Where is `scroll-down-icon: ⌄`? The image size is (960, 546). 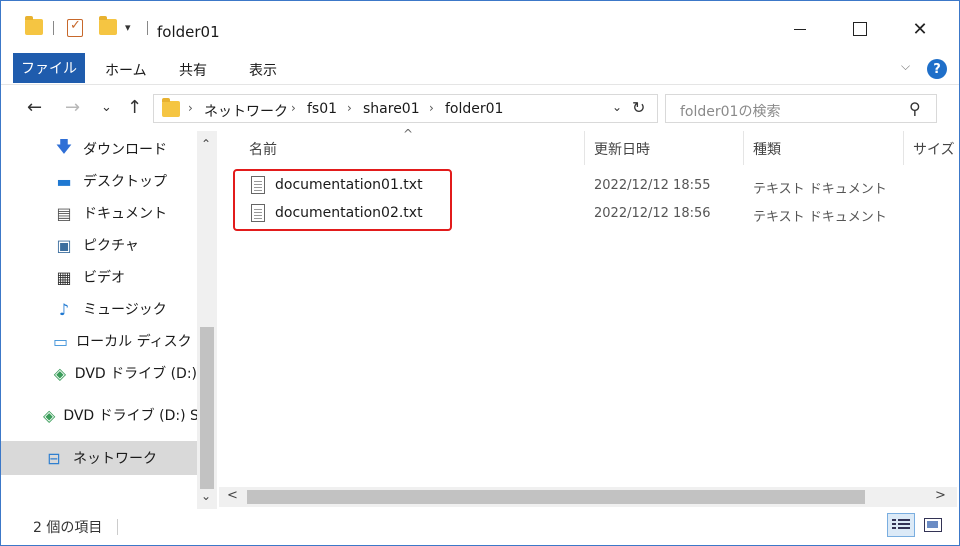 scroll-down-icon: ⌄ is located at coordinates (206, 496).